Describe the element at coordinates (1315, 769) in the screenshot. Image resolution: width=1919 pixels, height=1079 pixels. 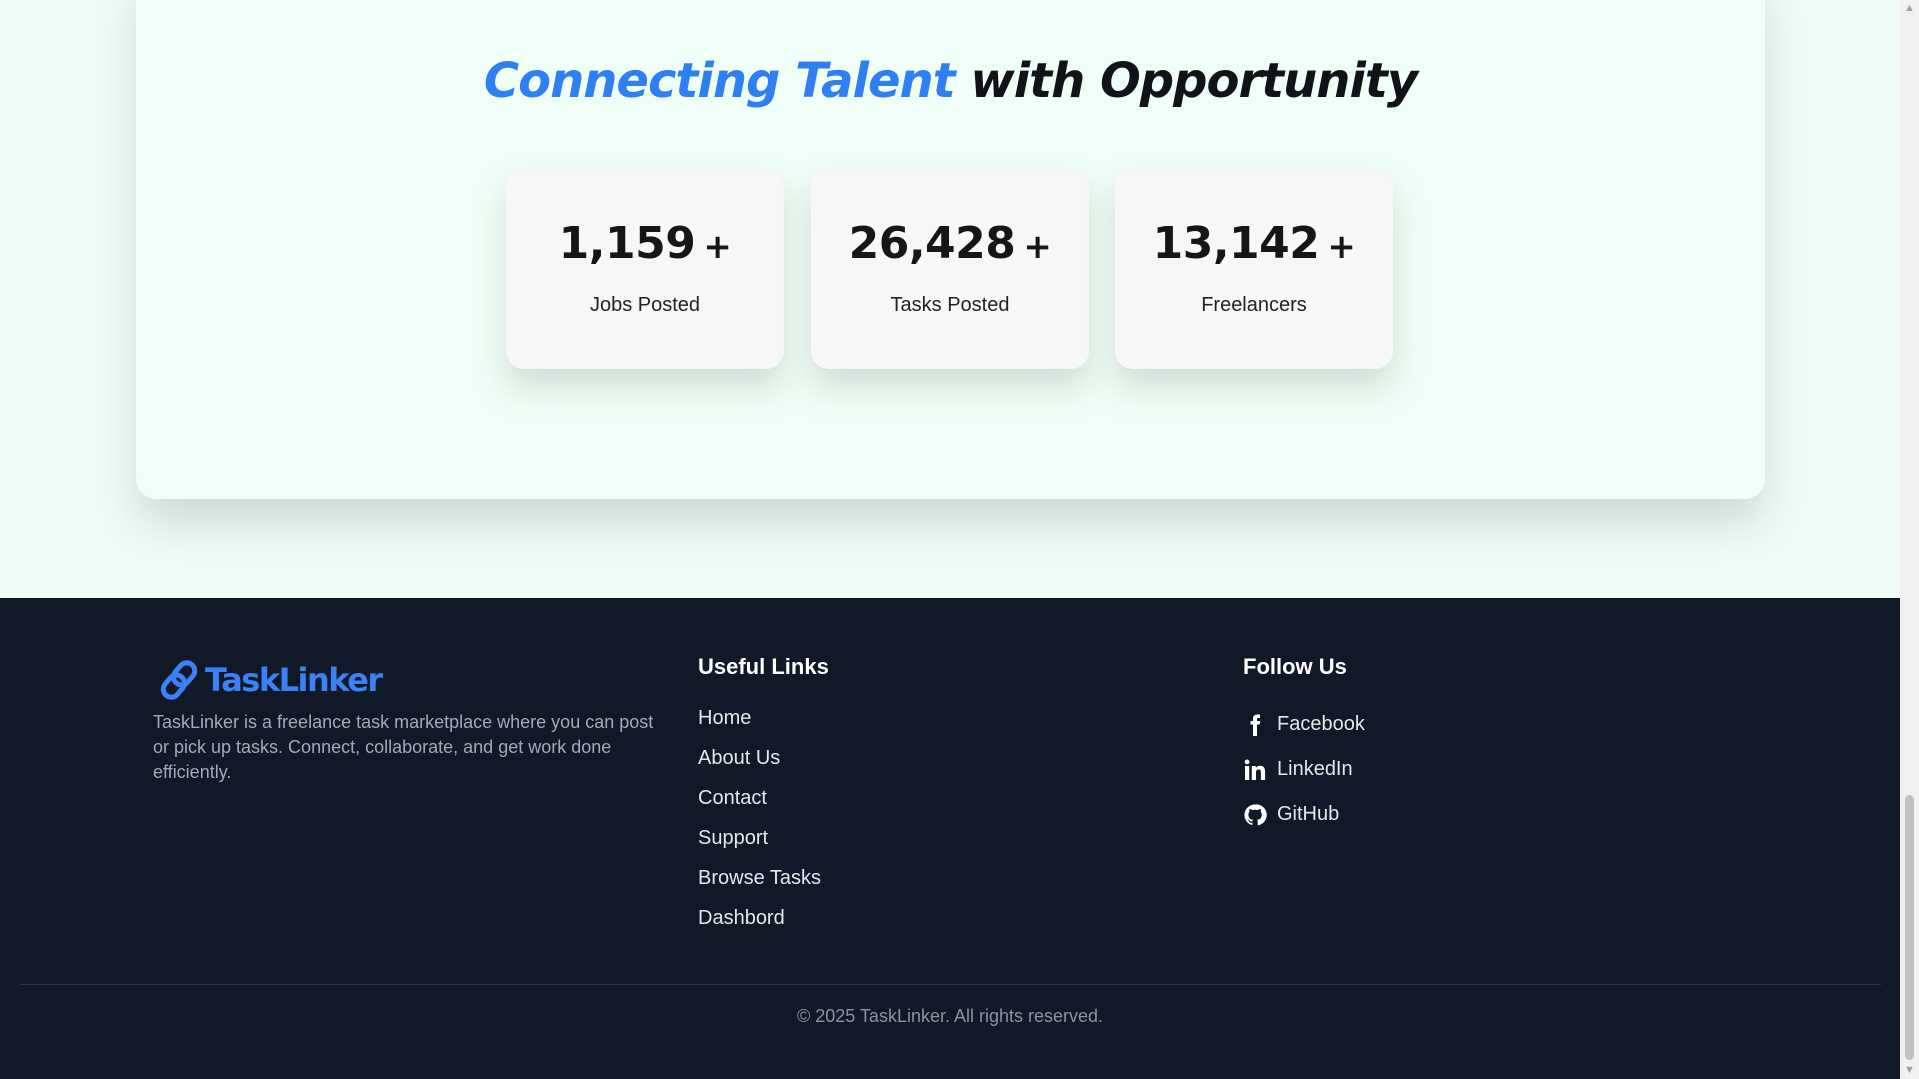
I see `social-label: LinkedIn` at that location.